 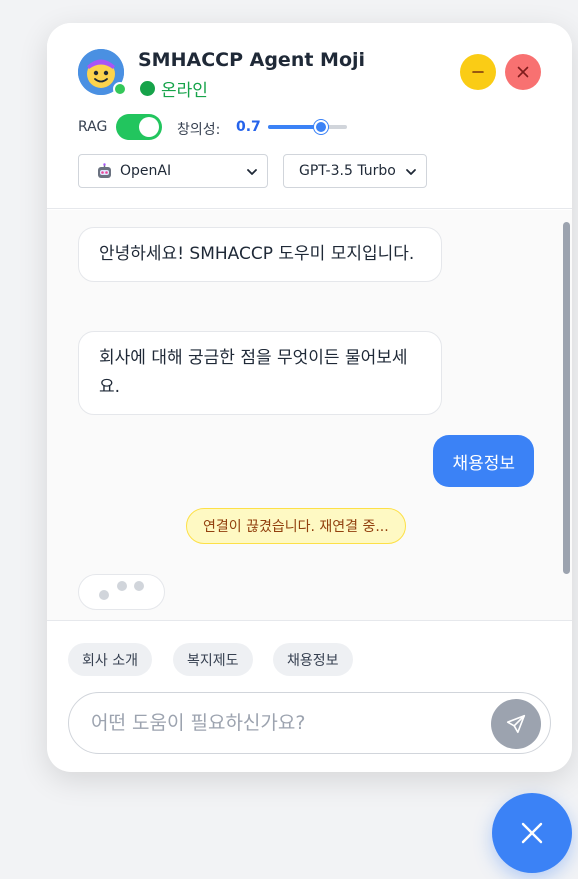 What do you see at coordinates (483, 461) in the screenshot?
I see `user-message: 채용정보` at bounding box center [483, 461].